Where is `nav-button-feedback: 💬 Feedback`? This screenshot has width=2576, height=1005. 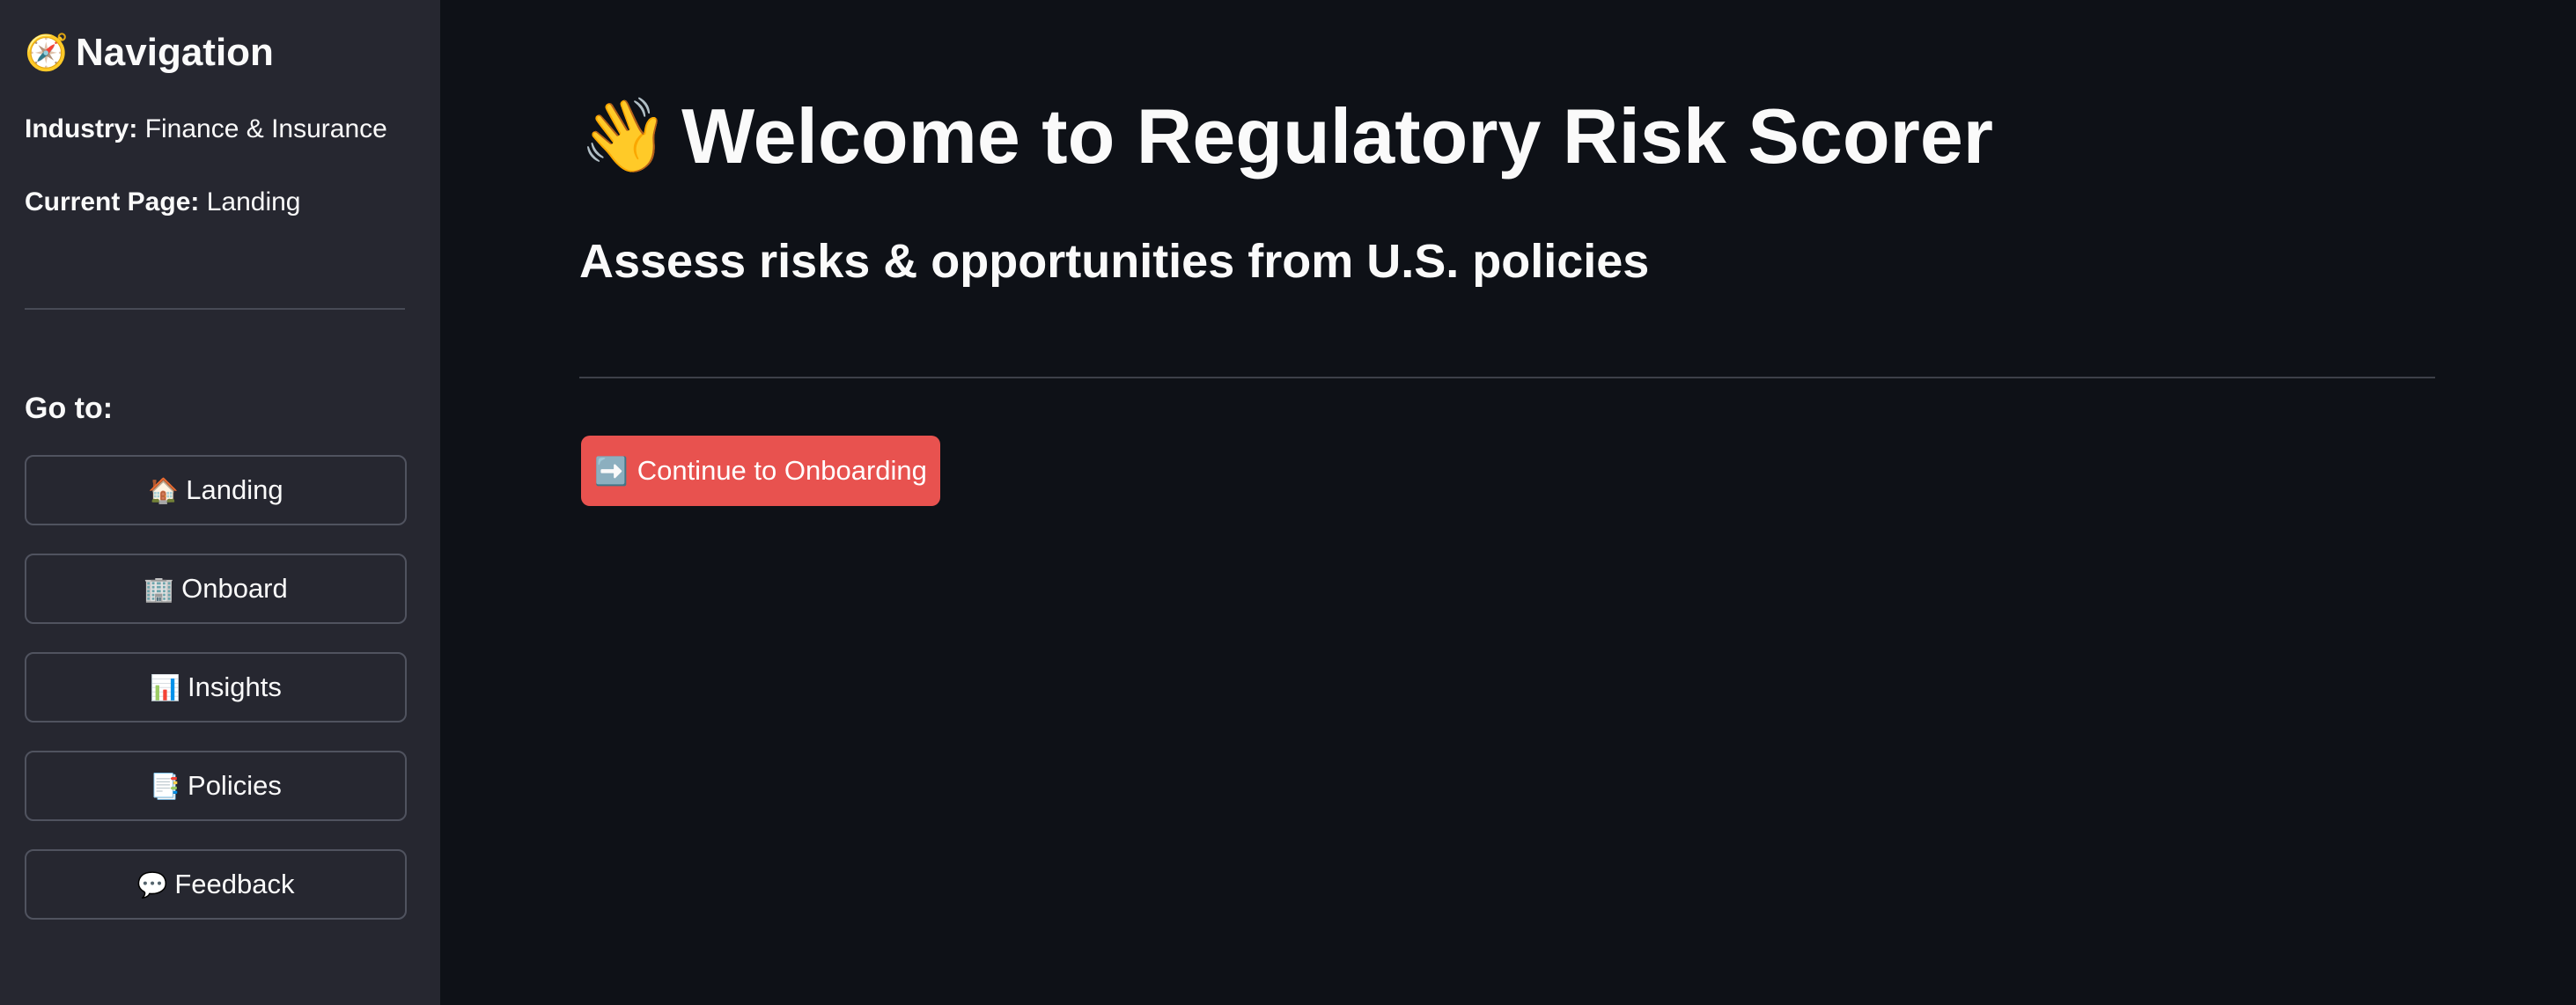 nav-button-feedback: 💬 Feedback is located at coordinates (216, 884).